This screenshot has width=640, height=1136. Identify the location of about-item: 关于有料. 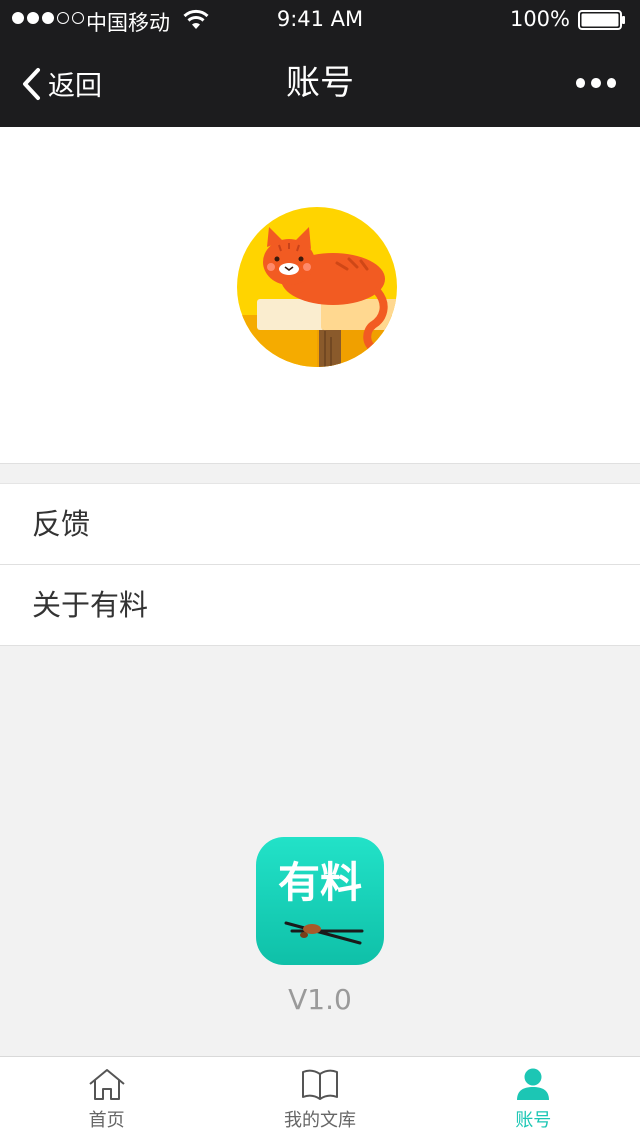
(320, 605).